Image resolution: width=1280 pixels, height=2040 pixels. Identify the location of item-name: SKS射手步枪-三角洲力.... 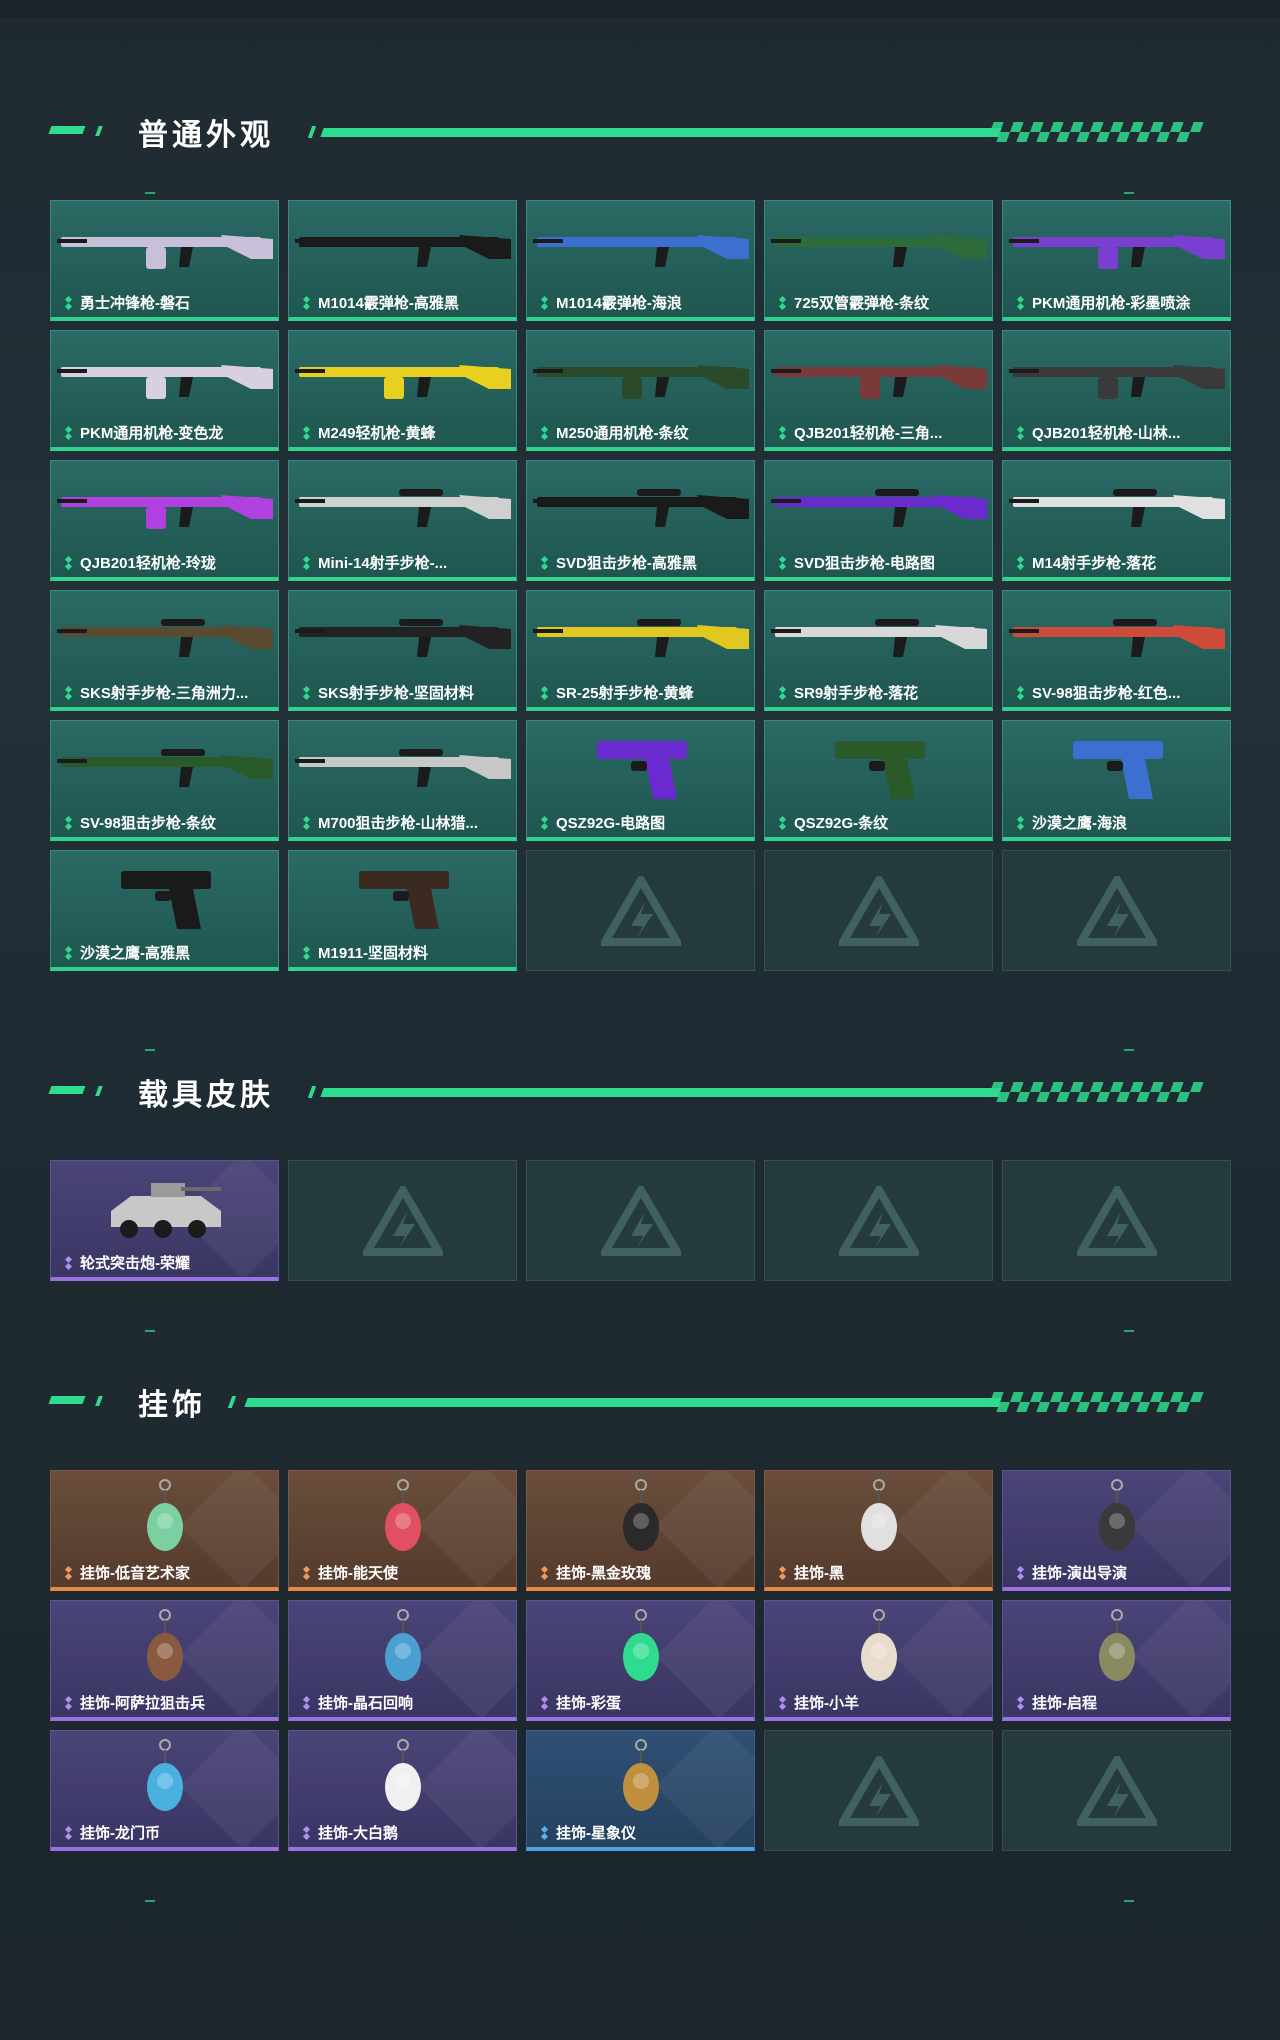
(164, 693).